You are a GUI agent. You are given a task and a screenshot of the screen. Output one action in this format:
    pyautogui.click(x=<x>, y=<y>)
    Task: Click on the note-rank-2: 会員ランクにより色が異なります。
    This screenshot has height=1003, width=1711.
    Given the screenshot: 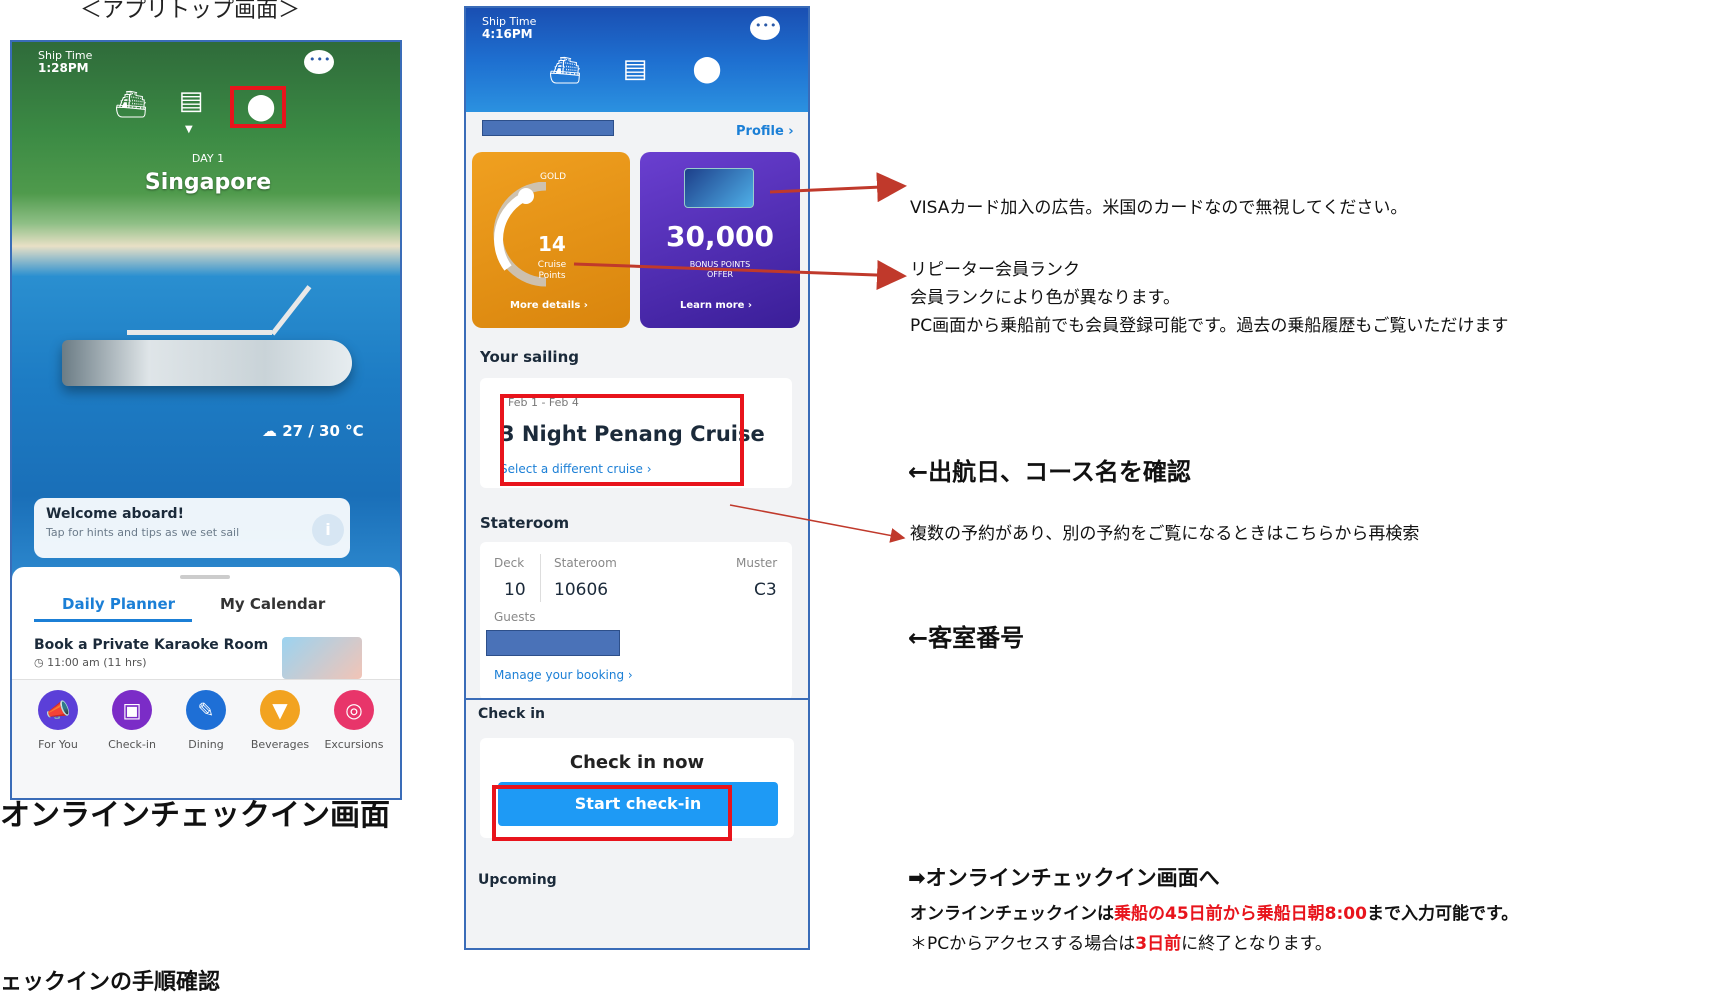 What is the action you would take?
    pyautogui.click(x=1045, y=298)
    